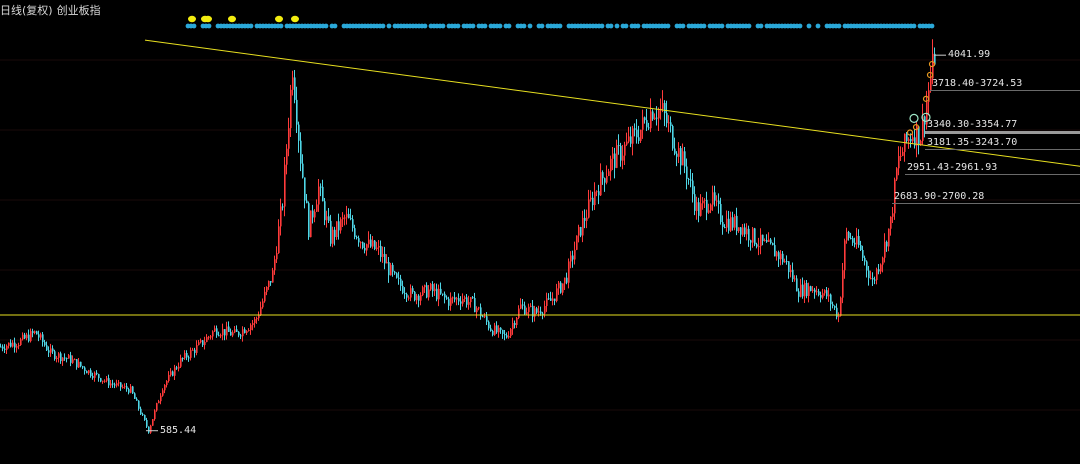  I want to click on cluster-marker, so click(914, 118).